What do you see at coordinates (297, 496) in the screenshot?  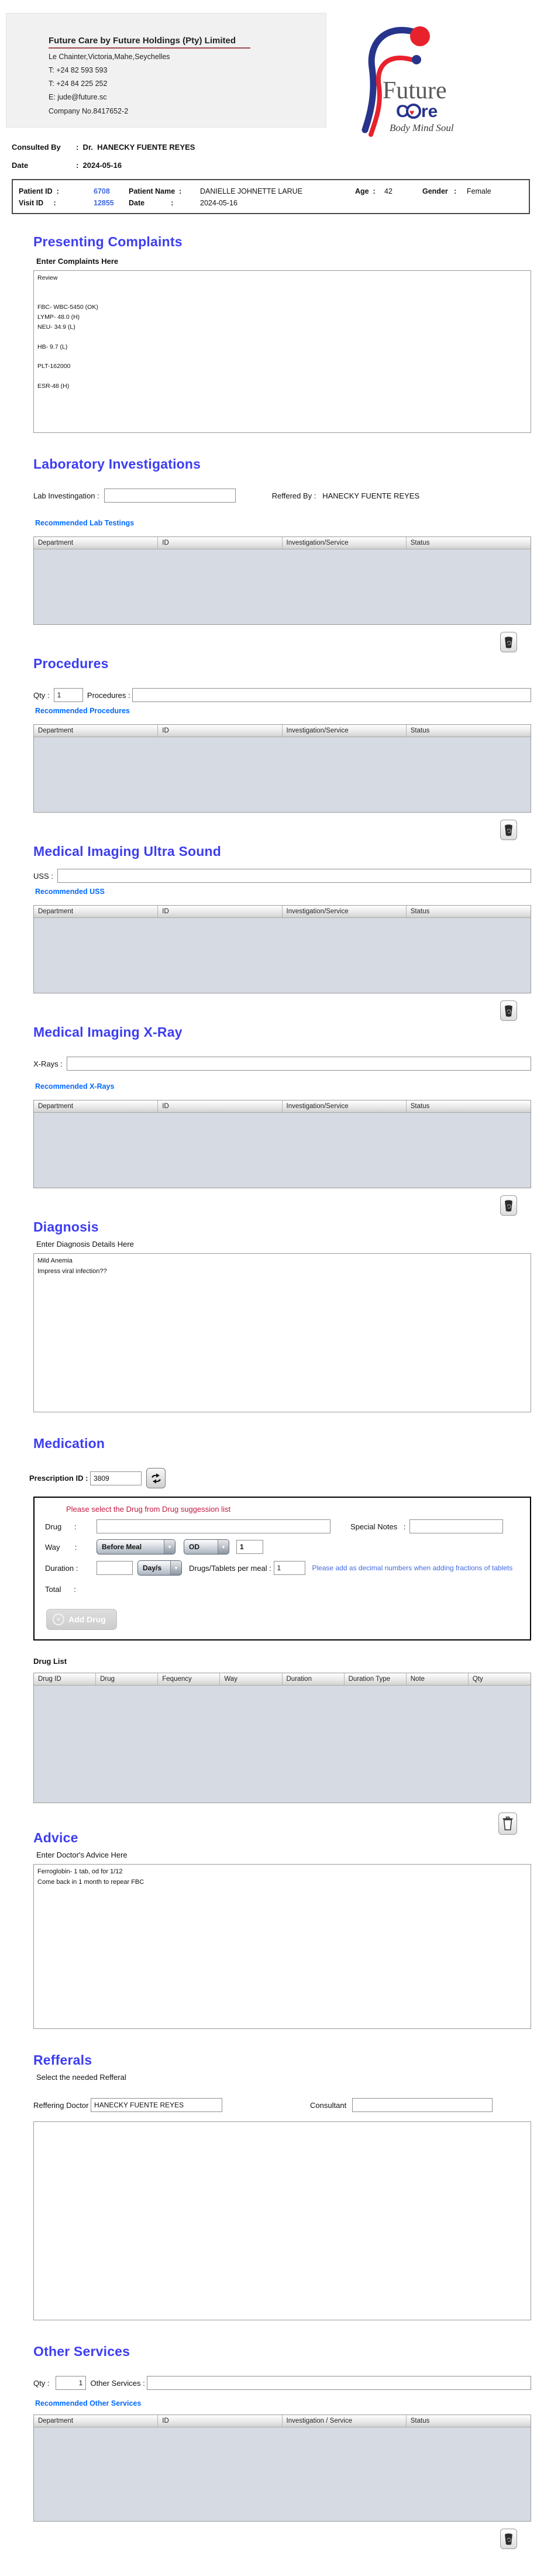 I see `referred-by-label: Reffered By :` at bounding box center [297, 496].